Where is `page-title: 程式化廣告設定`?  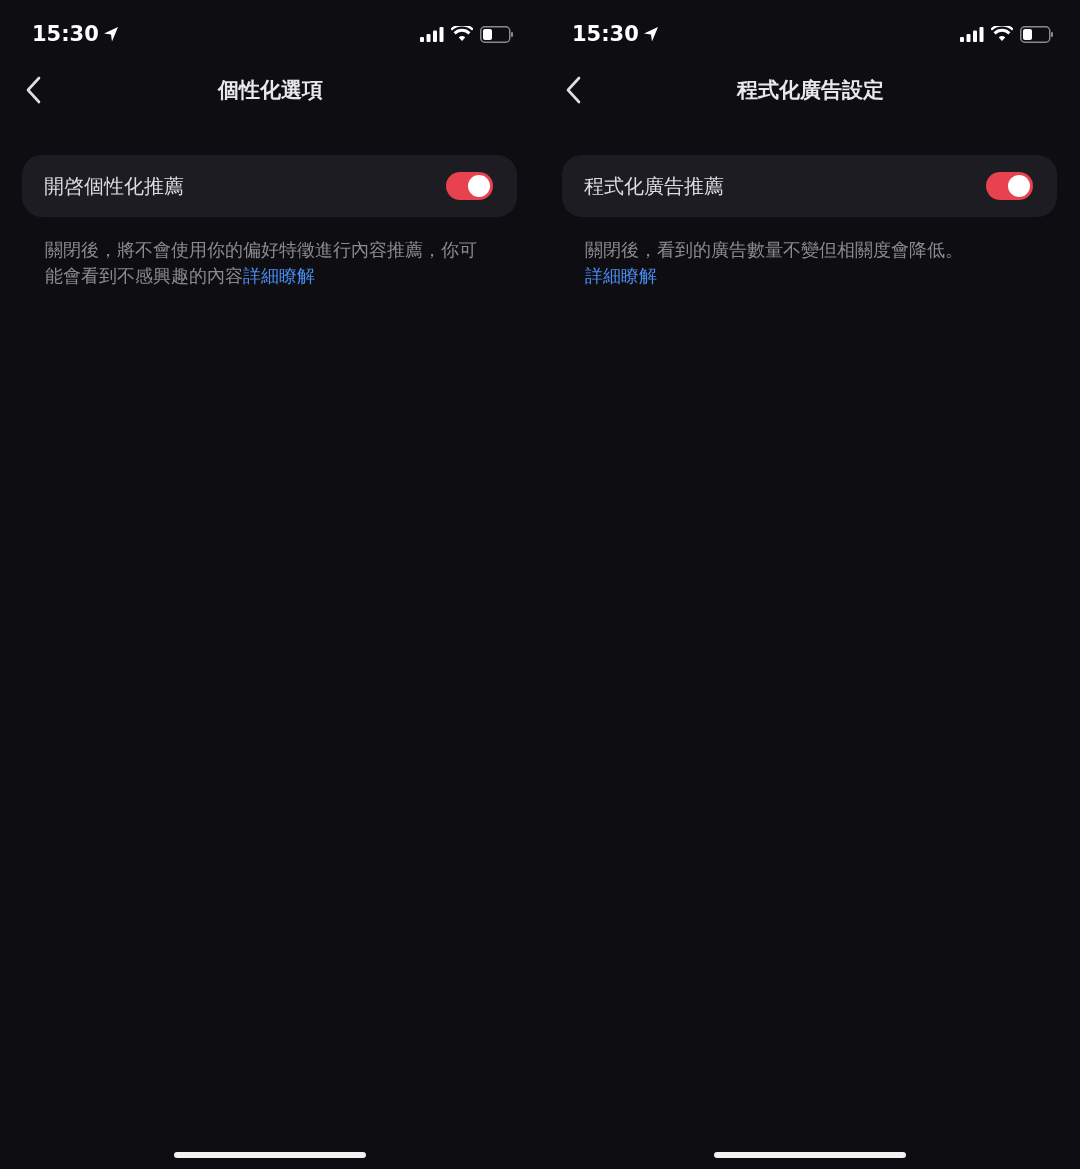
page-title: 程式化廣告設定 is located at coordinates (810, 90).